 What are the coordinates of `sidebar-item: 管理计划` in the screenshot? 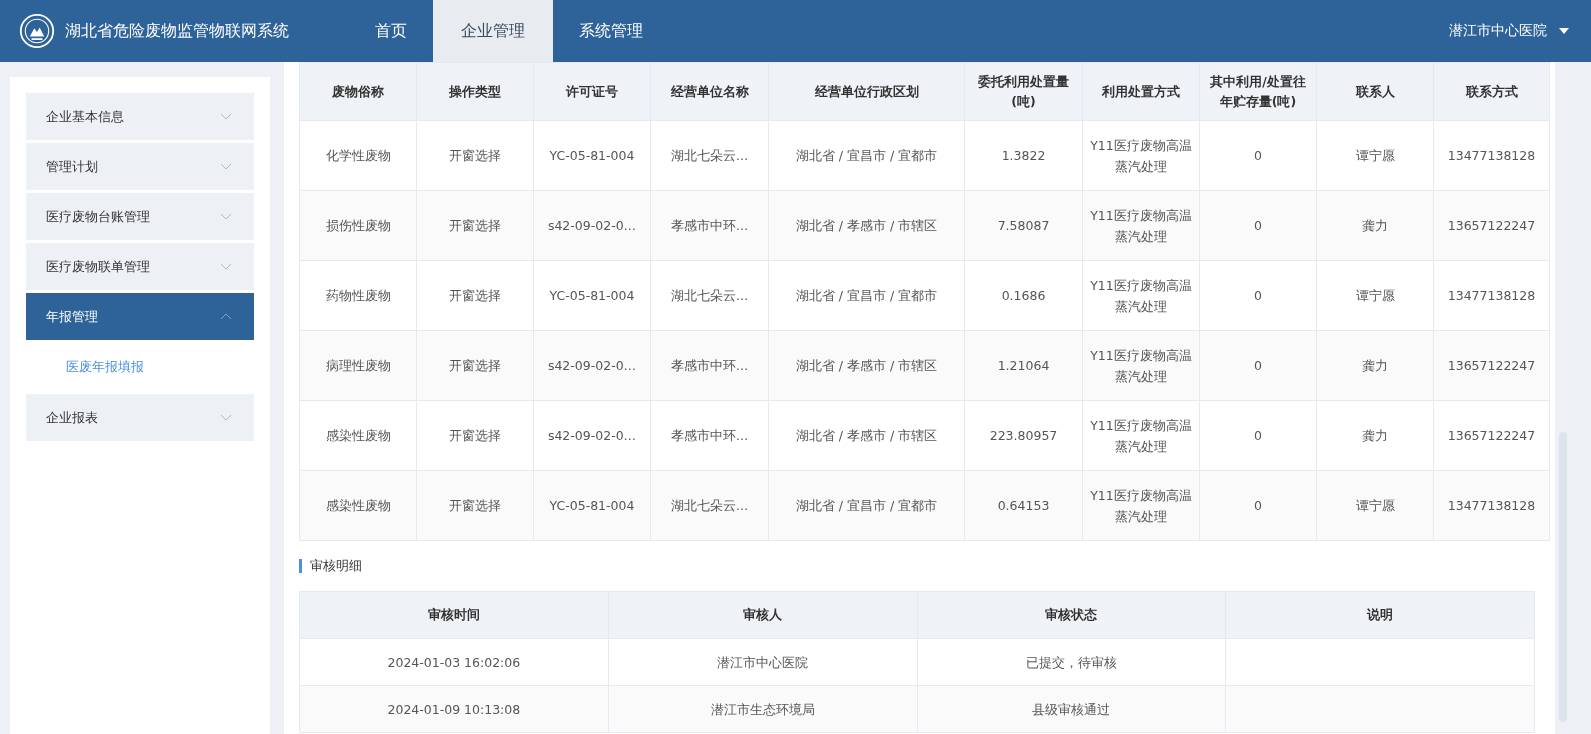 It's located at (140, 166).